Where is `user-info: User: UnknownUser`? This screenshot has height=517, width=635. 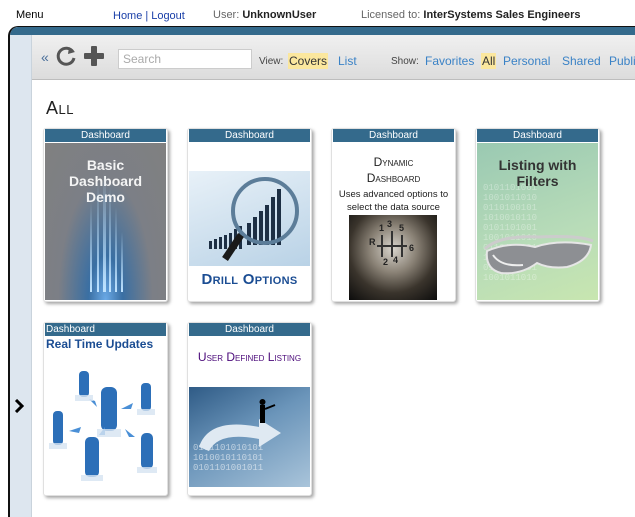
user-info: User: UnknownUser is located at coordinates (264, 15).